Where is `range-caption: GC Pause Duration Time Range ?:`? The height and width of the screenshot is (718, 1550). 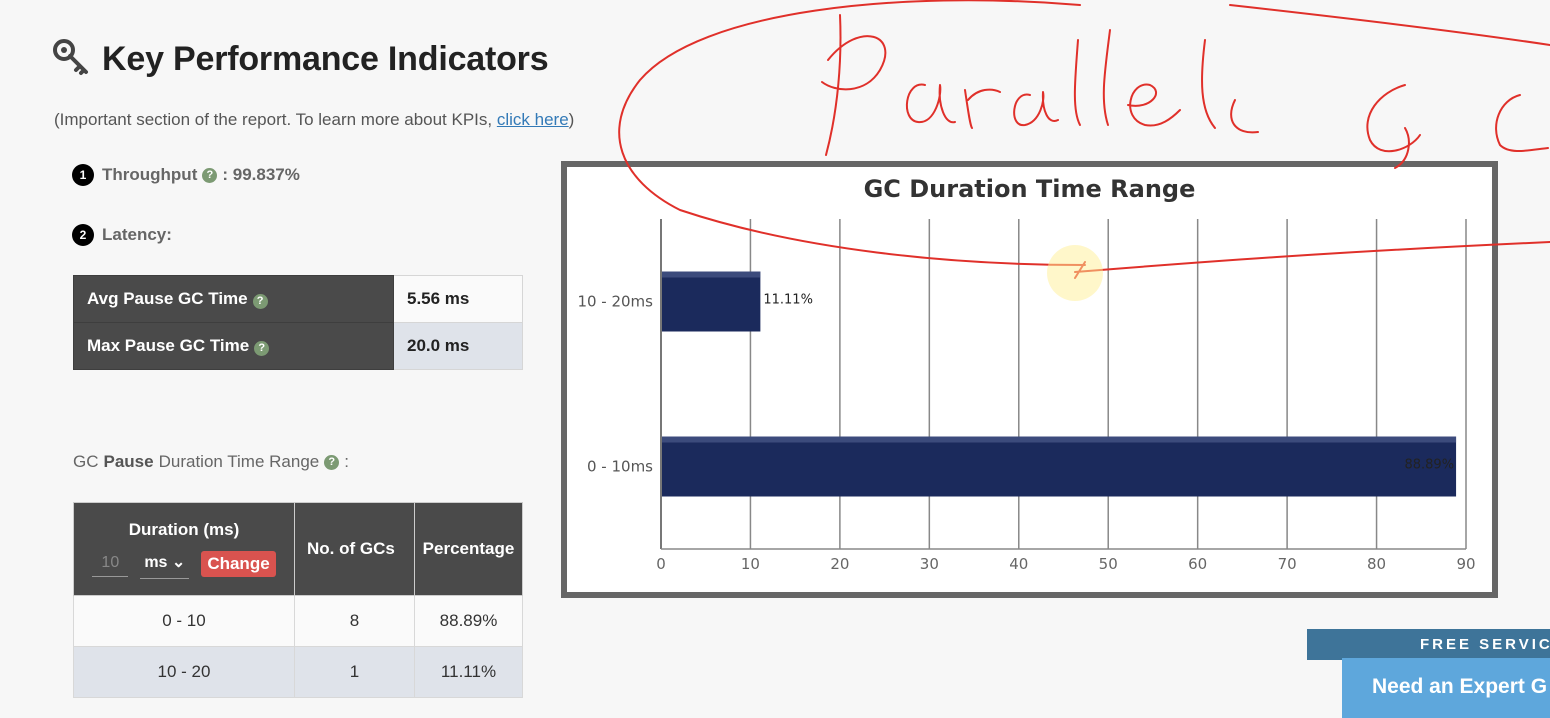 range-caption: GC Pause Duration Time Range ?: is located at coordinates (211, 462).